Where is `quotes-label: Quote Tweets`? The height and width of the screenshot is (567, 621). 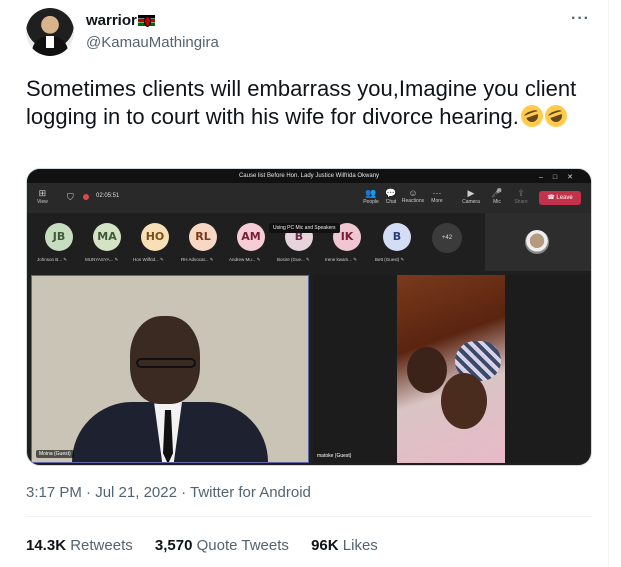 quotes-label: Quote Tweets is located at coordinates (242, 545).